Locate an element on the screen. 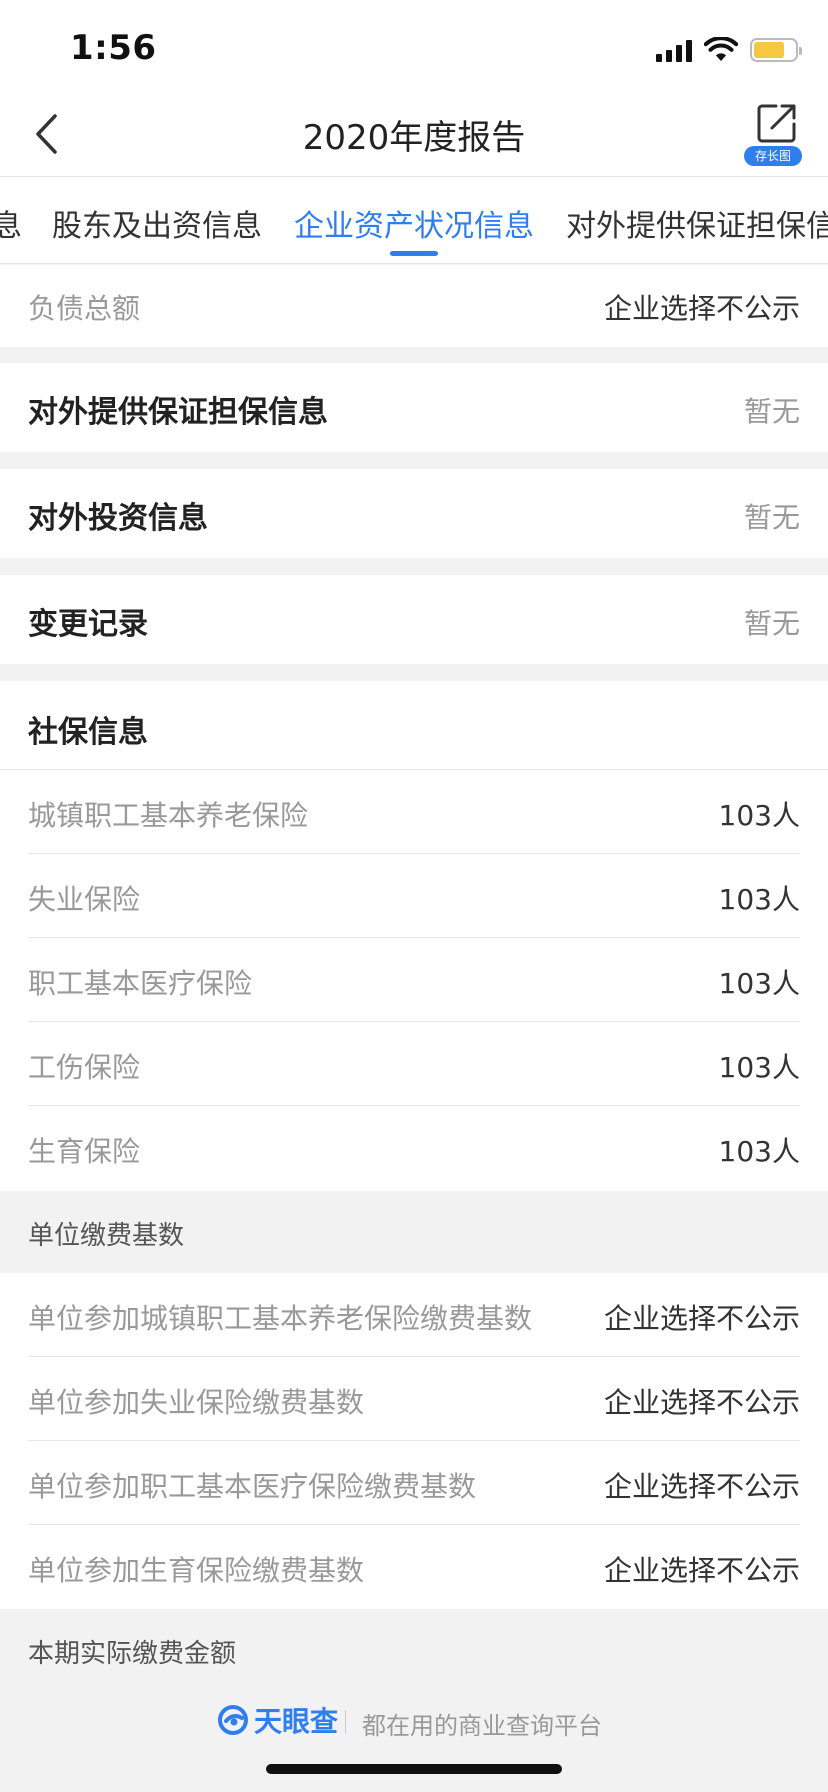 This screenshot has height=1792, width=828. status-bar: 1:56 is located at coordinates (414, 46).